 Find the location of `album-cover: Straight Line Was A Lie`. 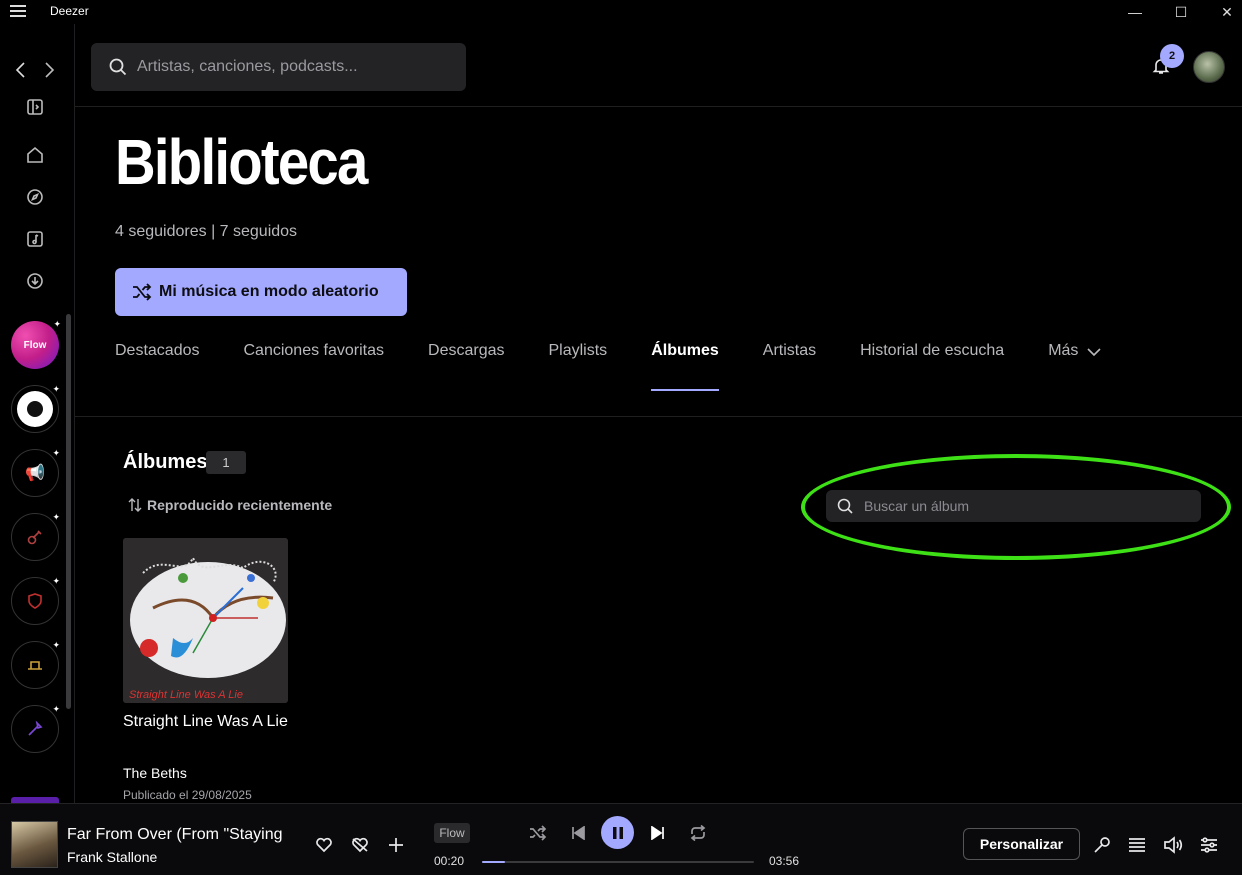

album-cover: Straight Line Was A Lie is located at coordinates (205, 620).